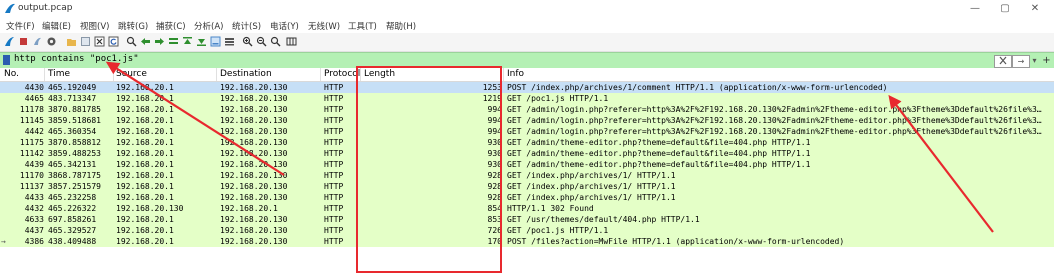  I want to click on autoscroll-icon, so click(215, 41).